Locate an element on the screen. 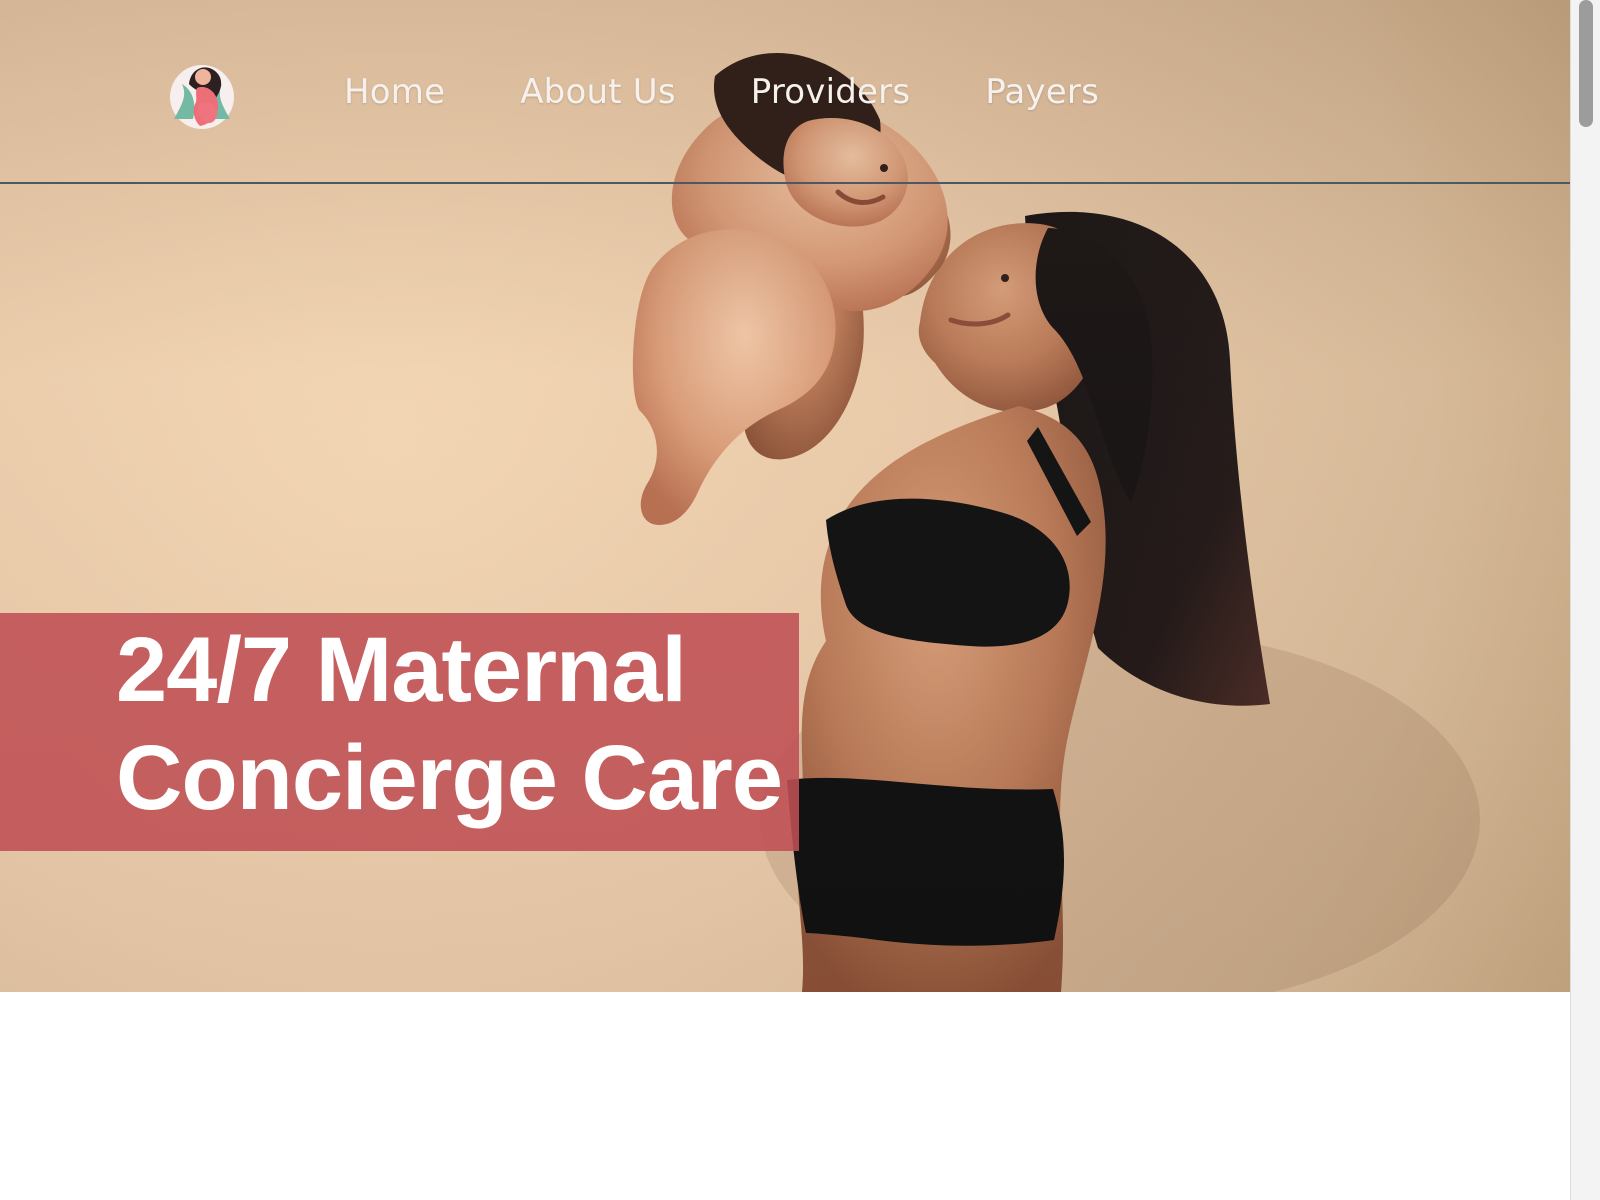 The width and height of the screenshot is (1600, 1200). scrollbar-thumb is located at coordinates (1586, 63).